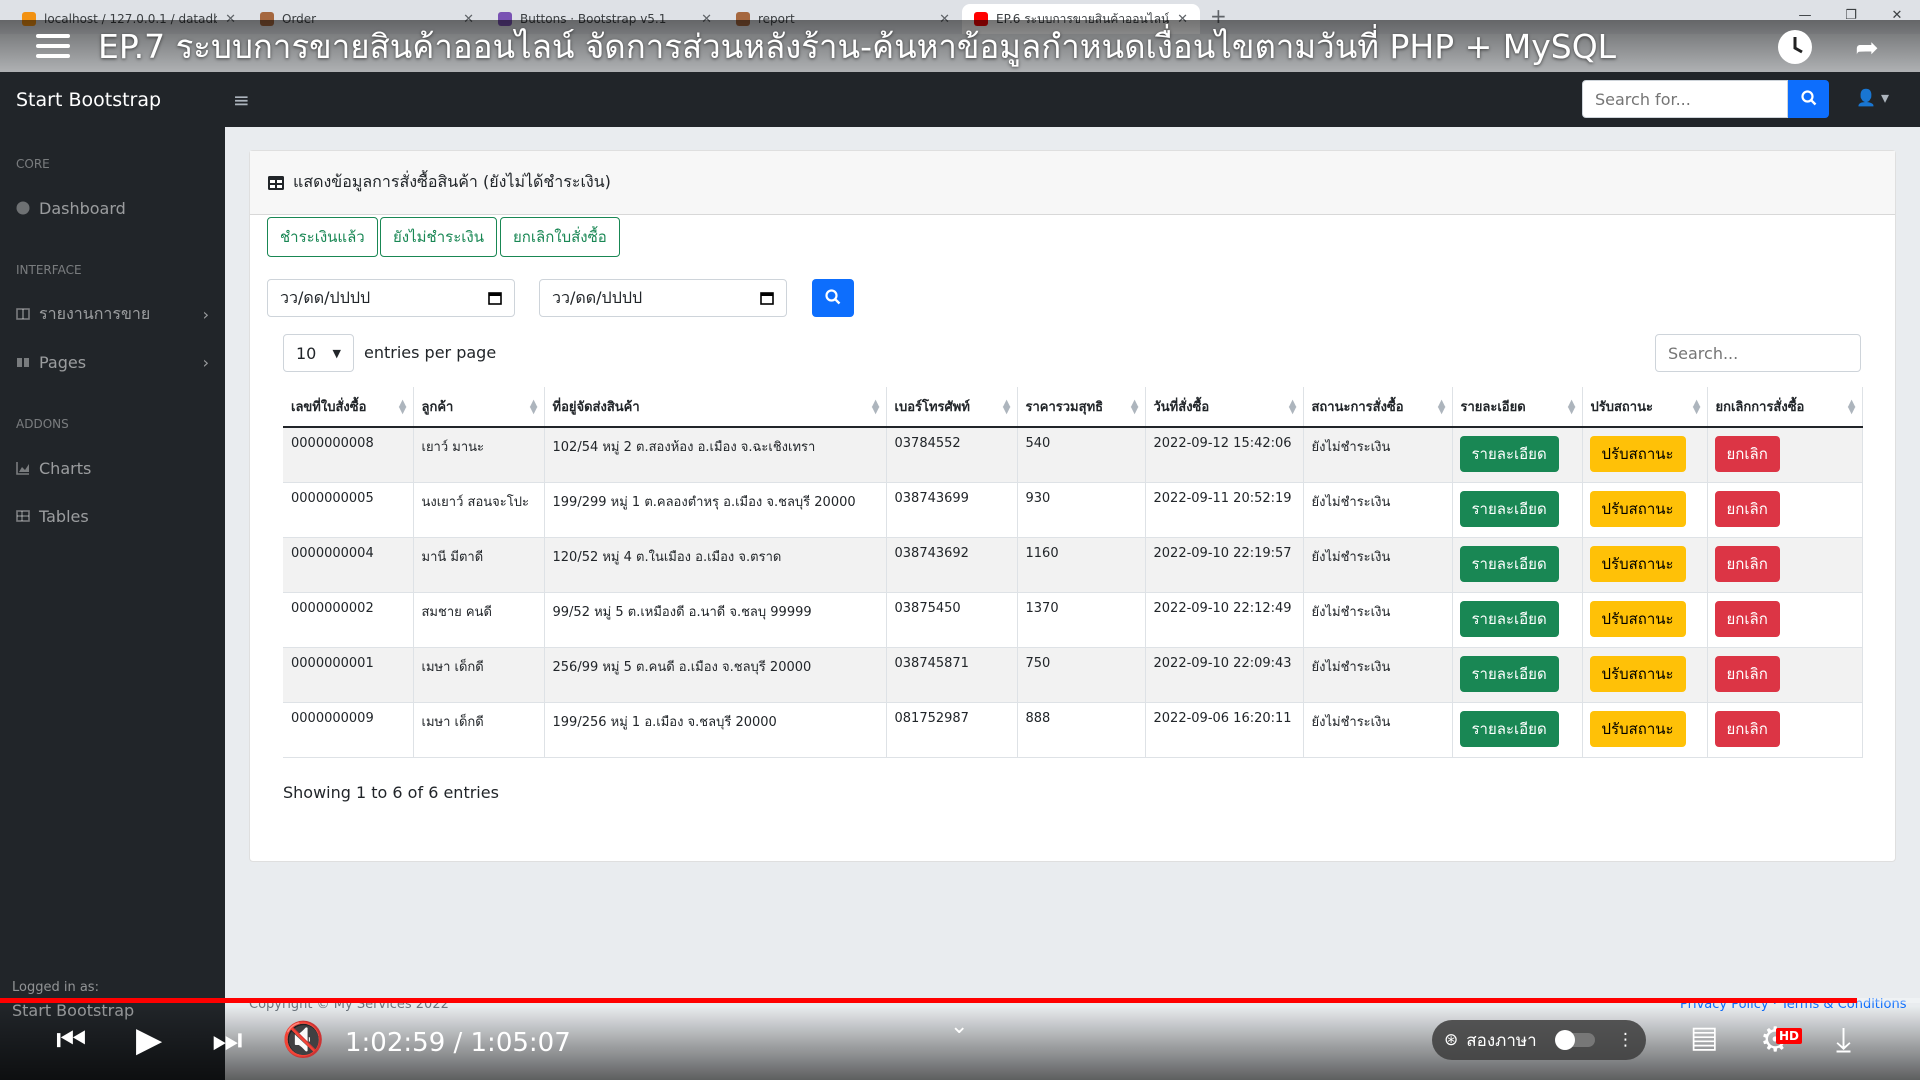  What do you see at coordinates (391, 298) in the screenshot?
I see `date-from-input: วว/ดด/ปปปป` at bounding box center [391, 298].